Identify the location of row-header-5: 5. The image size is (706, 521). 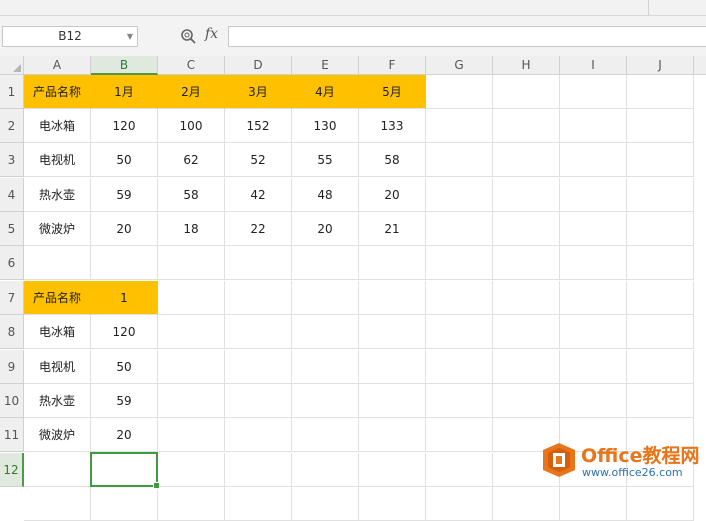
(12, 229).